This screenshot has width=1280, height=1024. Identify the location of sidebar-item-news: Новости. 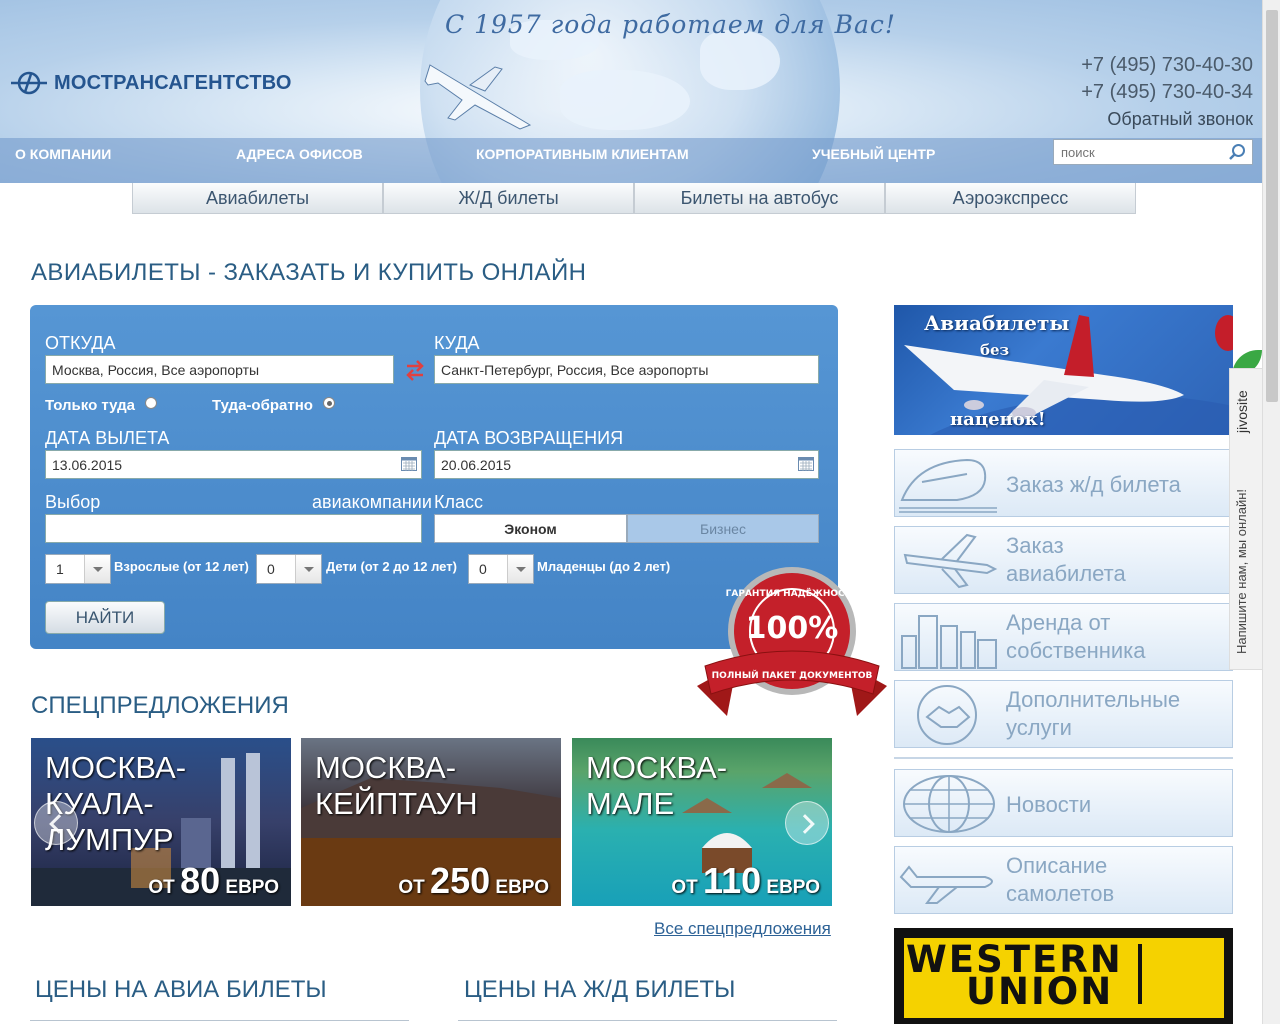
(1063, 803).